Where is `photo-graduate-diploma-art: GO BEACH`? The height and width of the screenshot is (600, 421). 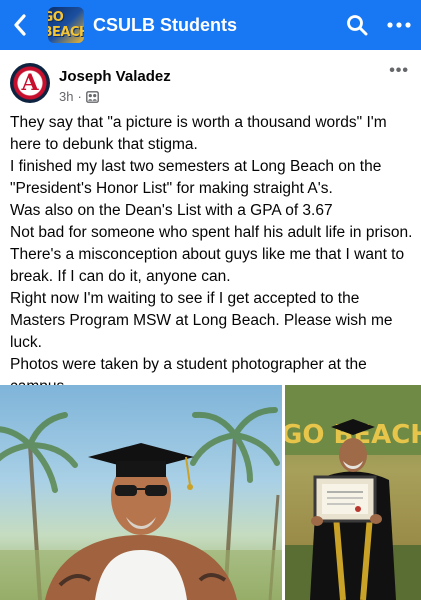 photo-graduate-diploma-art: GO BEACH is located at coordinates (353, 492).